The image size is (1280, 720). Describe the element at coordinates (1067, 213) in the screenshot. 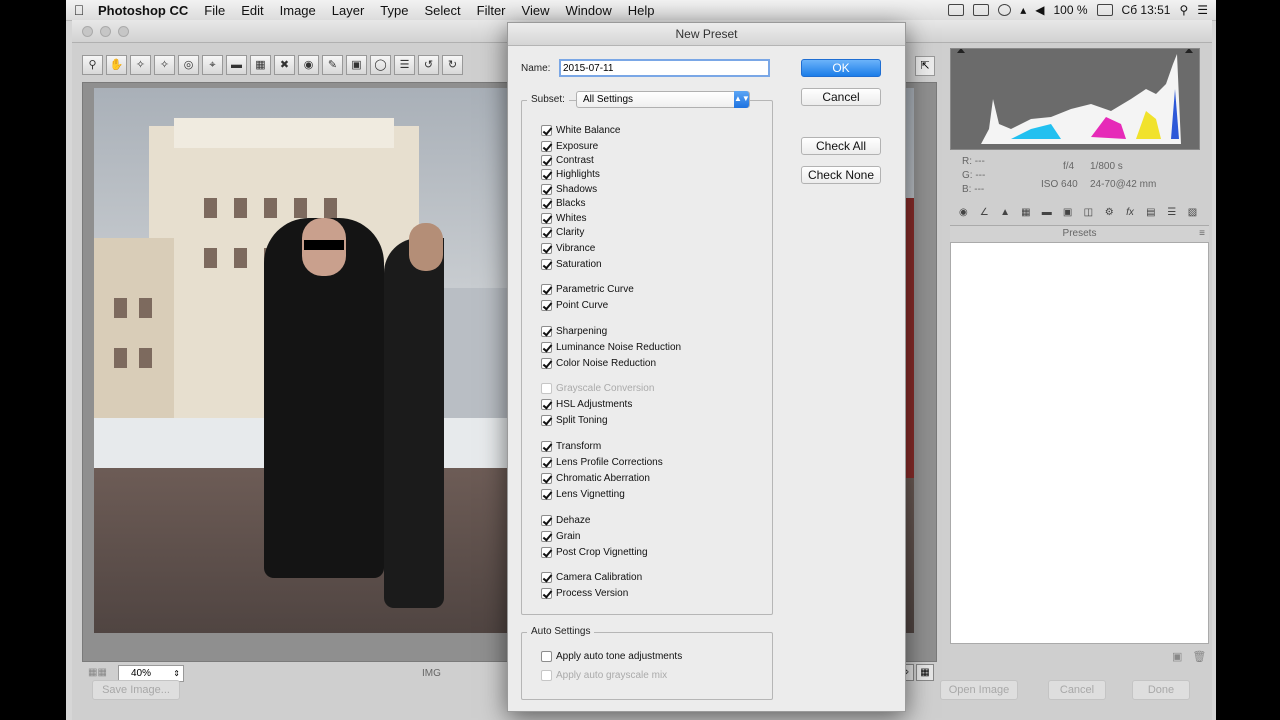

I see `lens-panel-icon: ▣` at that location.